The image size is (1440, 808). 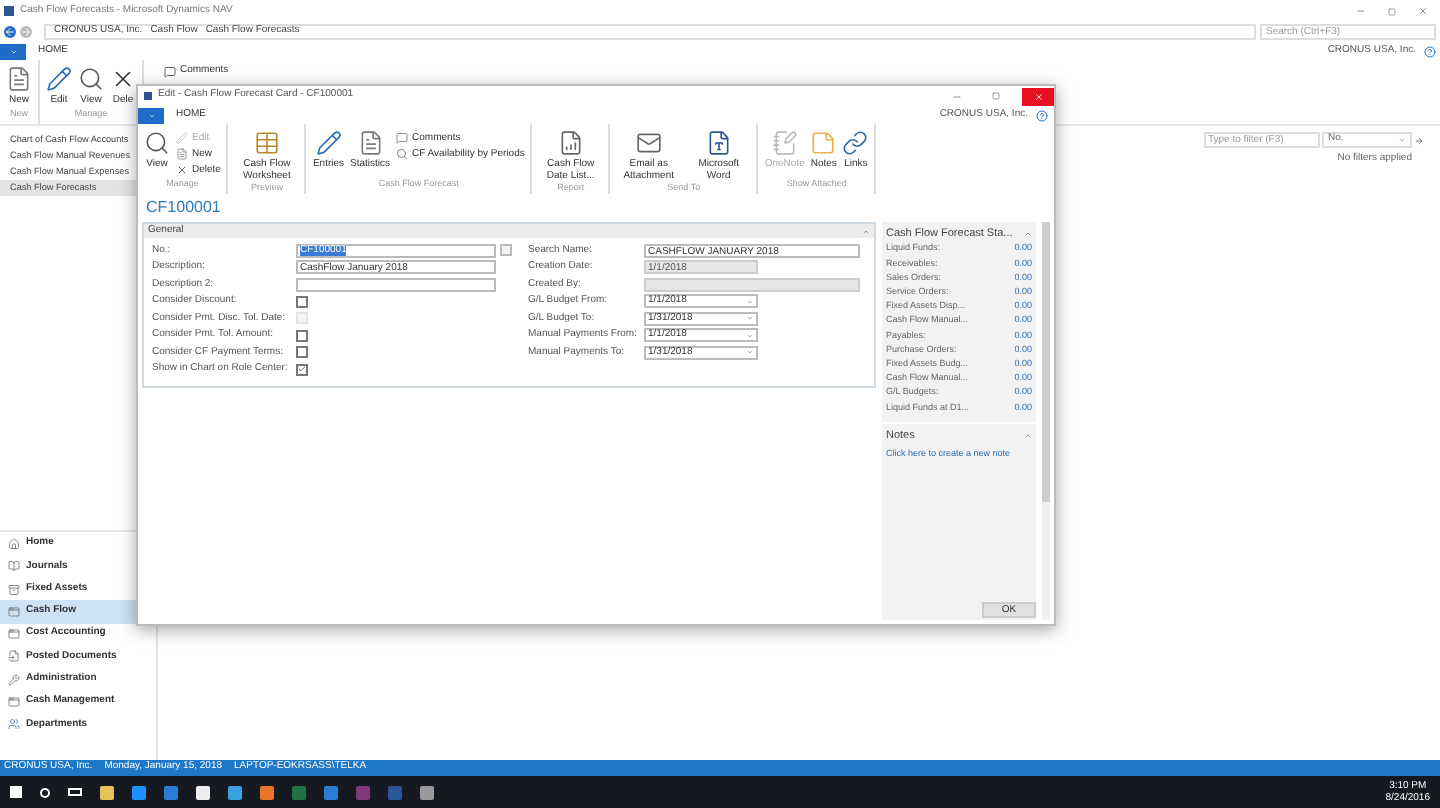 I want to click on home-icon, so click(x=14, y=543).